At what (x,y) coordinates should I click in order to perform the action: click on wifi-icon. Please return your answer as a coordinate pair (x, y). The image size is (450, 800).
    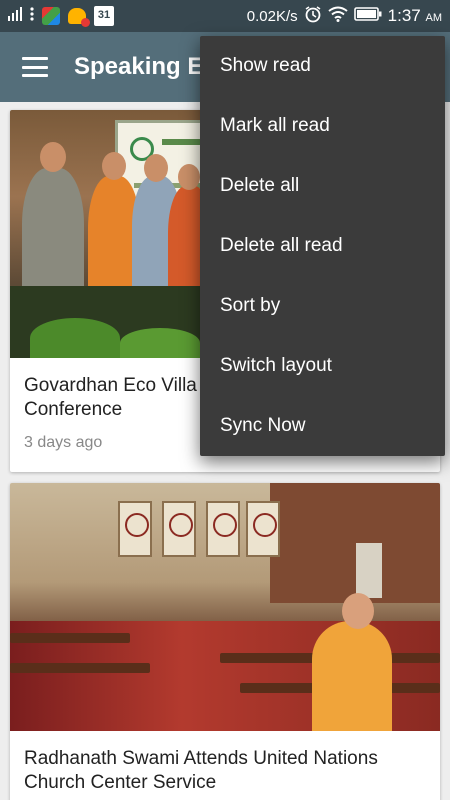
    Looking at the image, I should click on (338, 16).